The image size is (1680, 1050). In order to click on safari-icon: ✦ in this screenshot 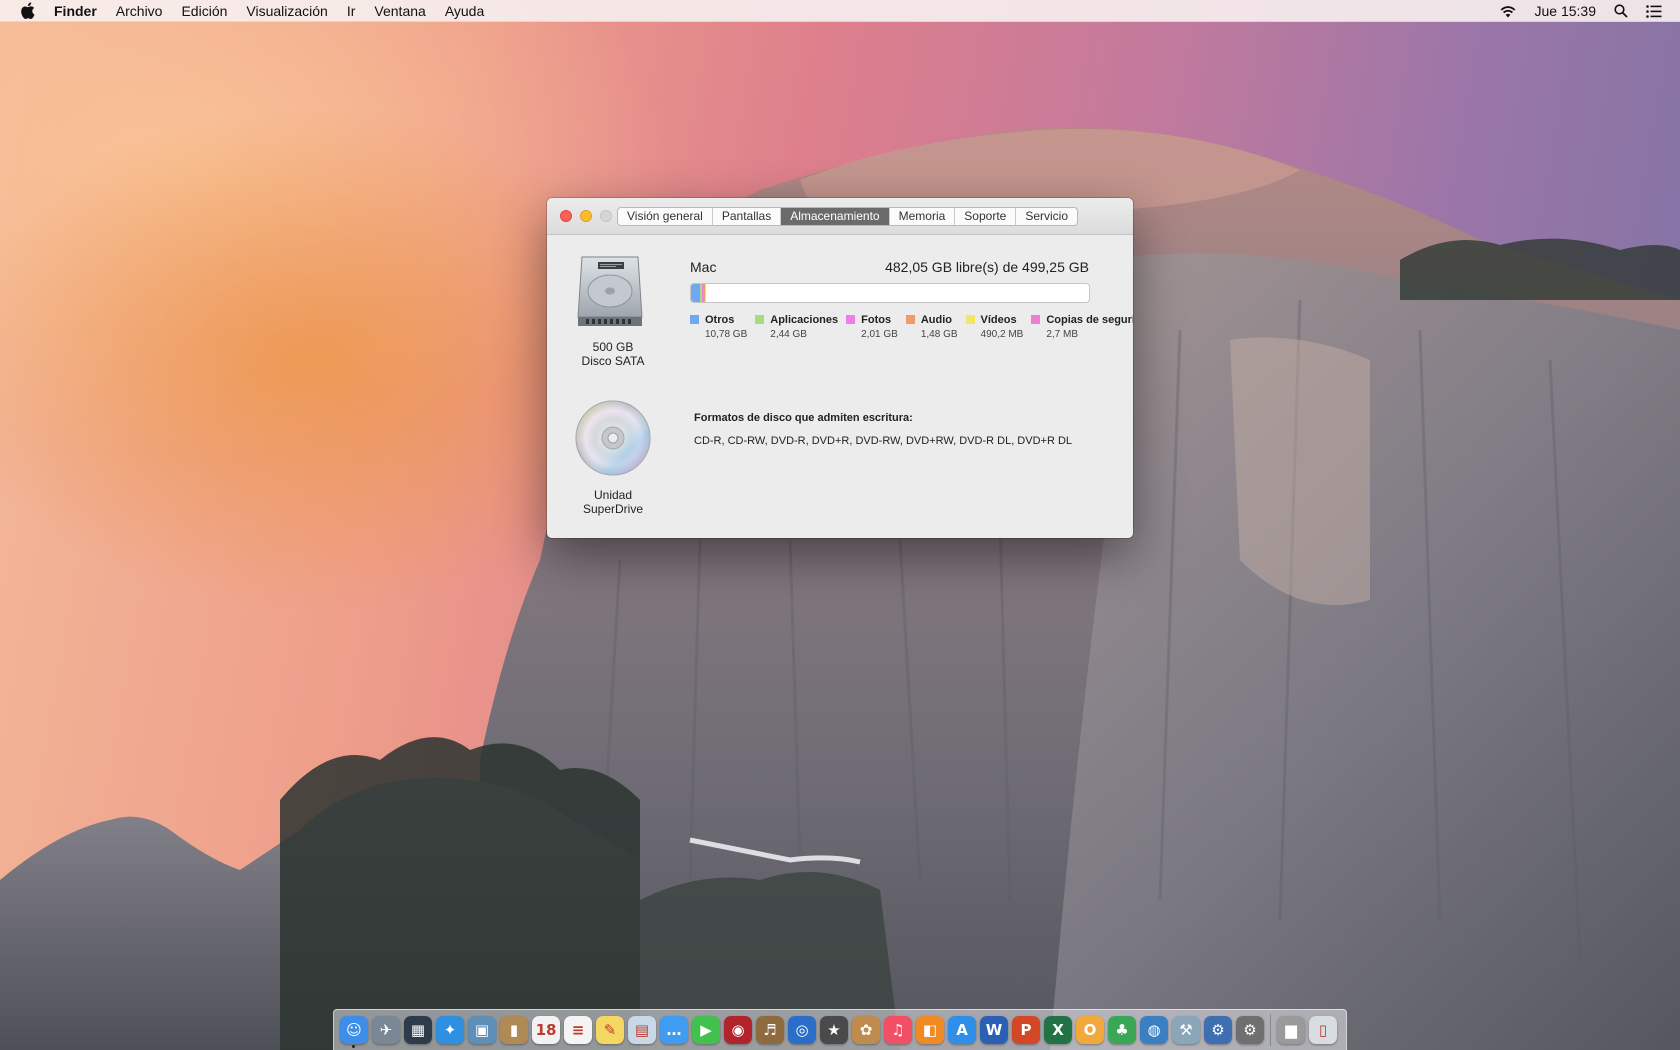, I will do `click(450, 1030)`.